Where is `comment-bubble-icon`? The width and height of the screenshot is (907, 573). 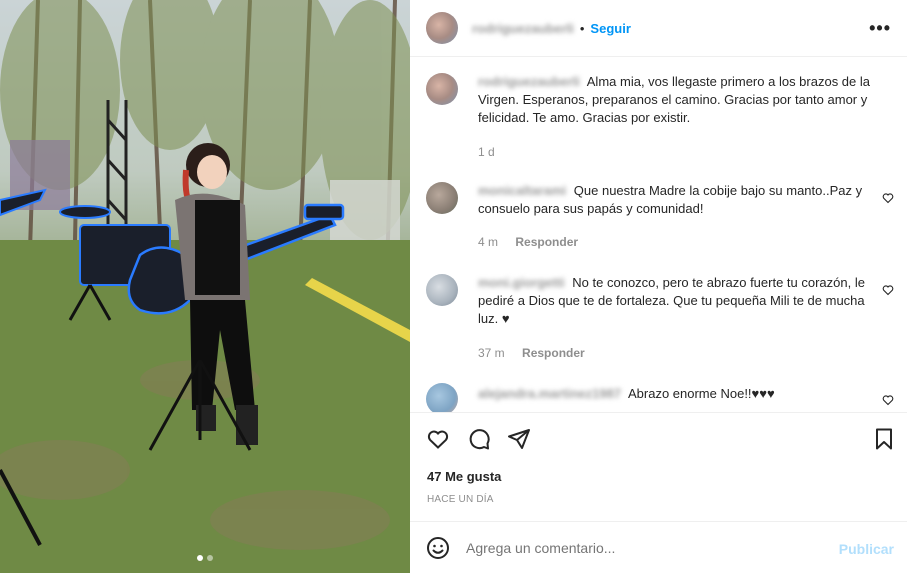 comment-bubble-icon is located at coordinates (479, 439).